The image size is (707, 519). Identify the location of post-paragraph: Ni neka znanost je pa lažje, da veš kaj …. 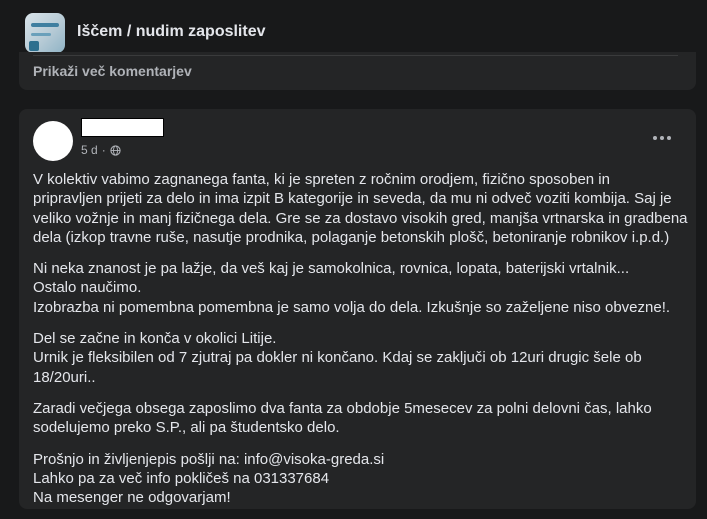
(355, 288).